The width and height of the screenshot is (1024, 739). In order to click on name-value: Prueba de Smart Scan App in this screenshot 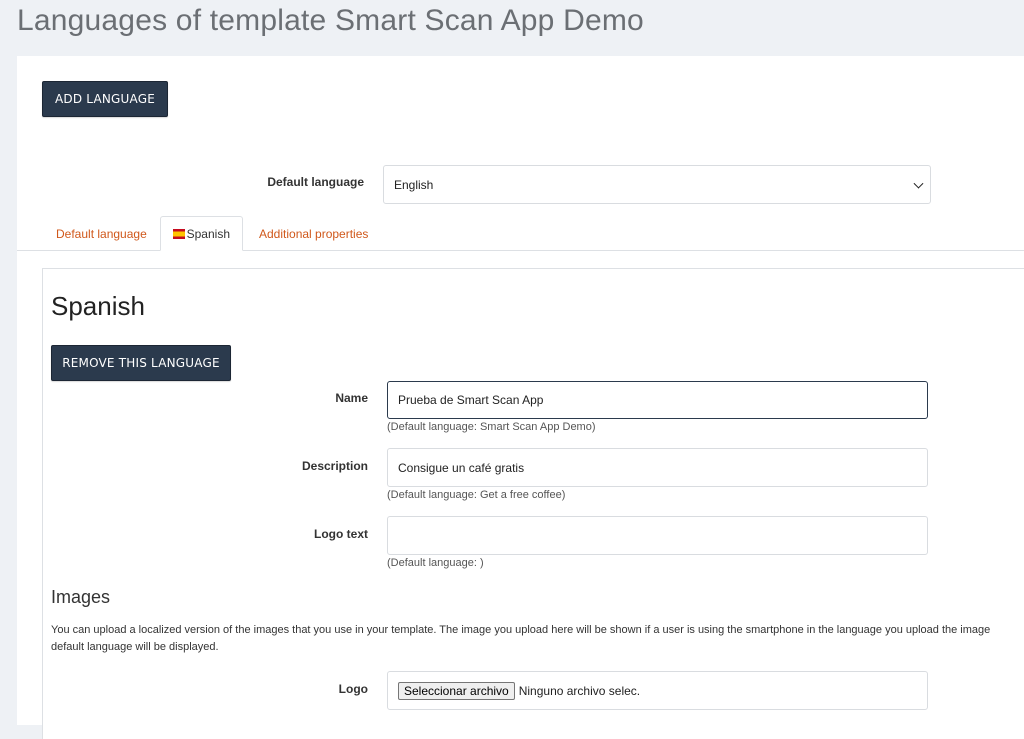, I will do `click(471, 400)`.